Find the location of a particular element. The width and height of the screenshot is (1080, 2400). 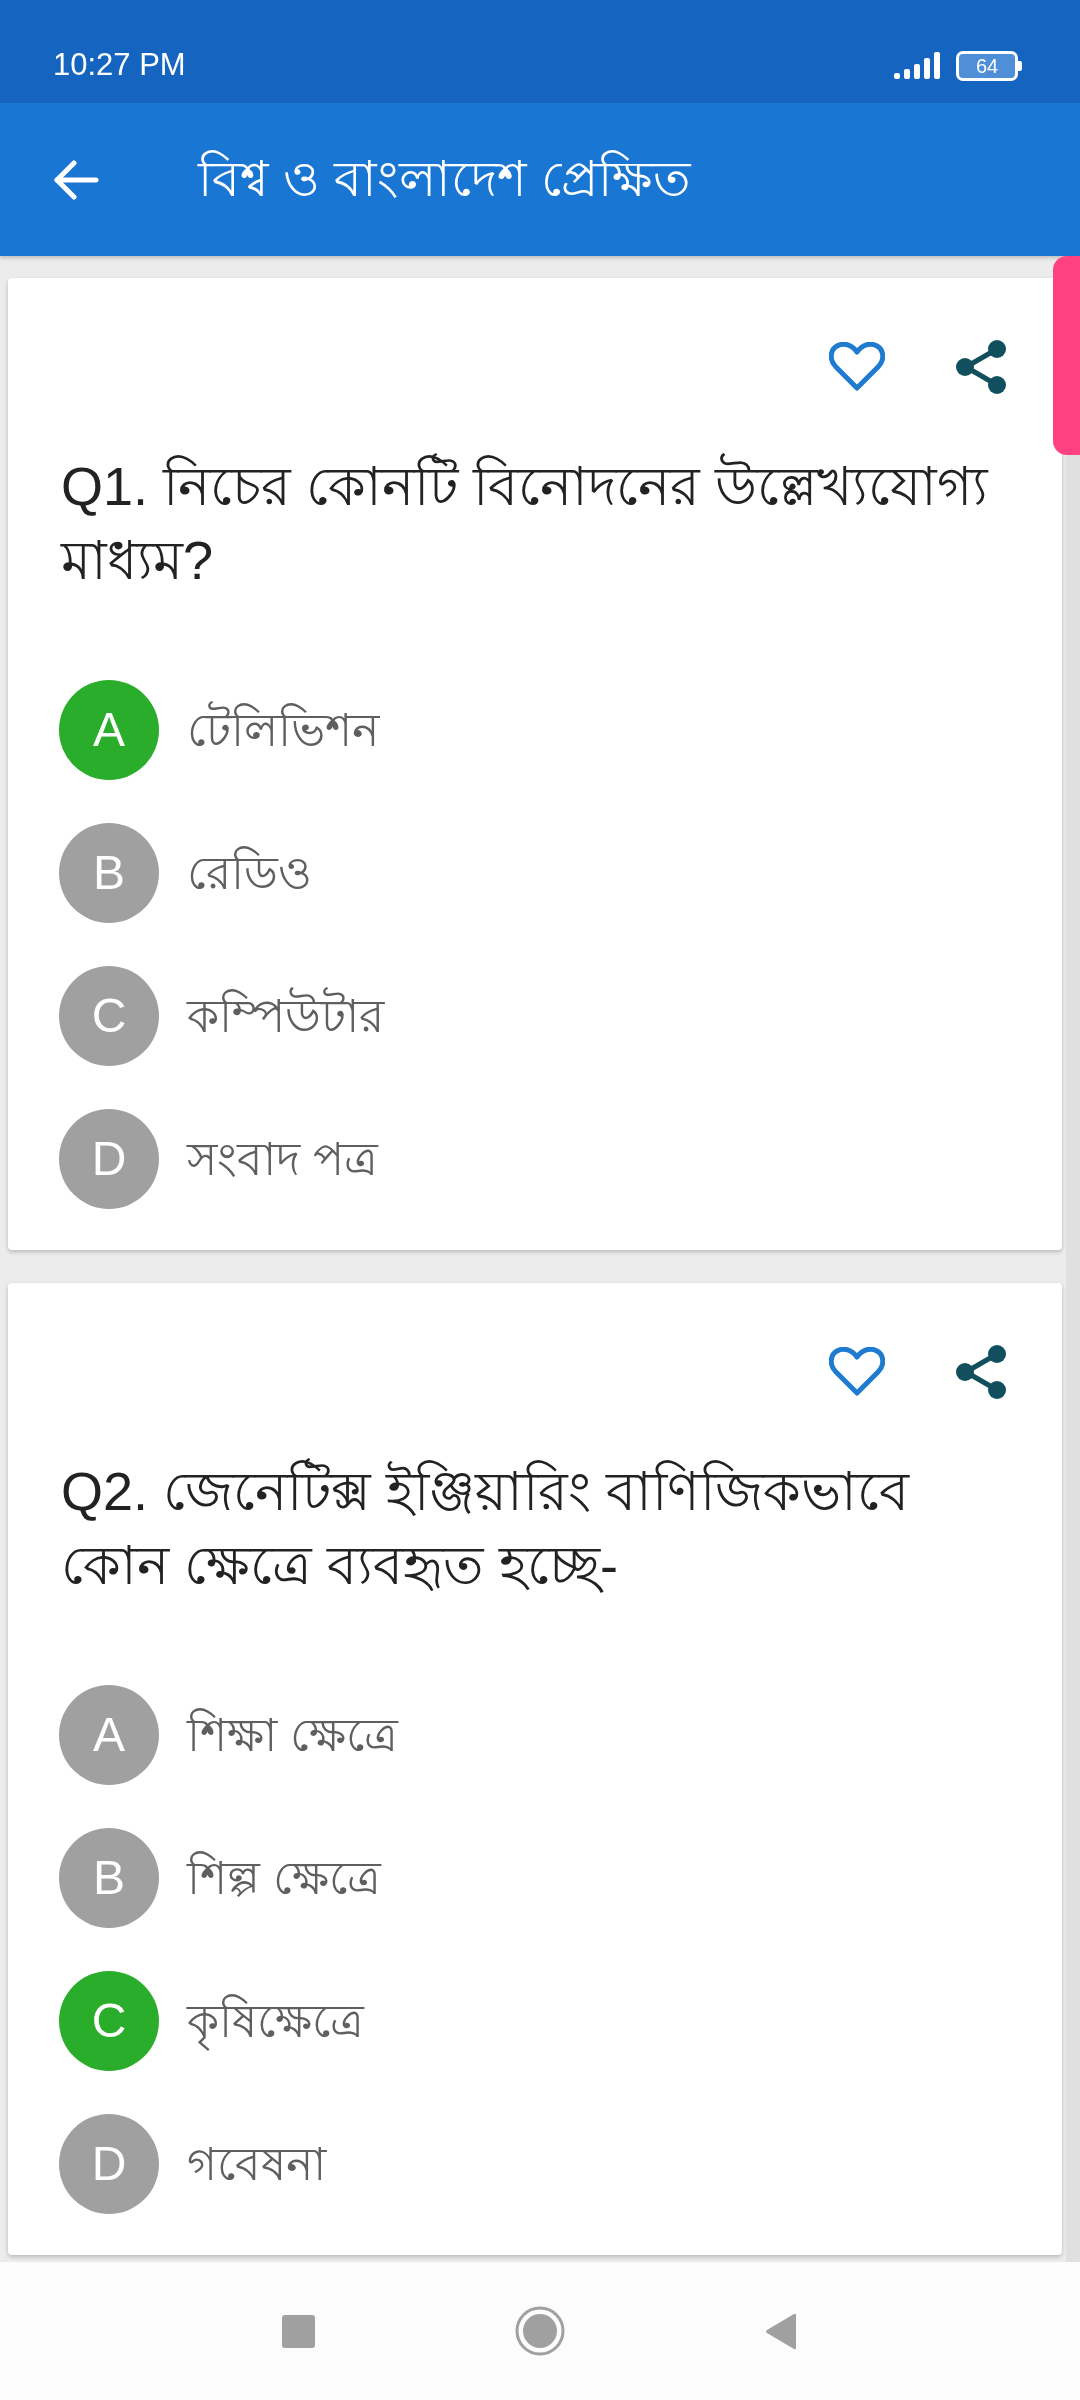

answer-option-text: সংবাদ পত্র is located at coordinates (282, 1159).